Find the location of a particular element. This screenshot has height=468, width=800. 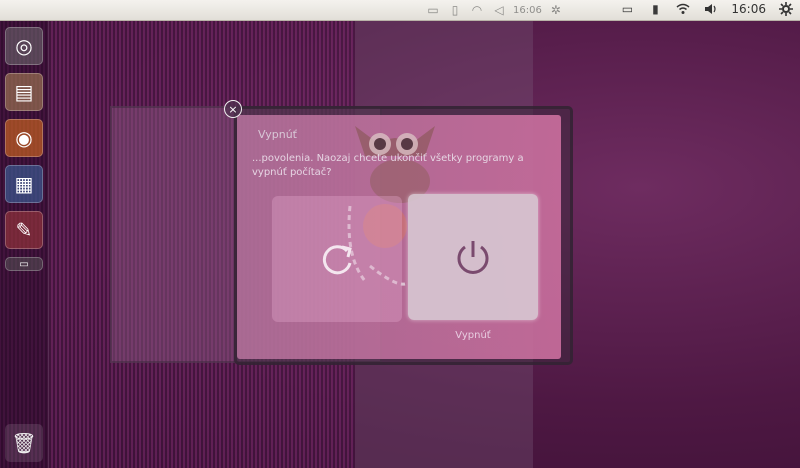

volume-icon is located at coordinates (711, 9).